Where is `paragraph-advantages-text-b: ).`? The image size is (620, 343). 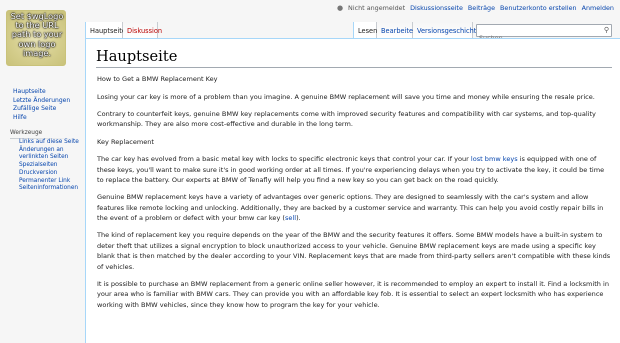 paragraph-advantages-text-b: ). is located at coordinates (298, 218).